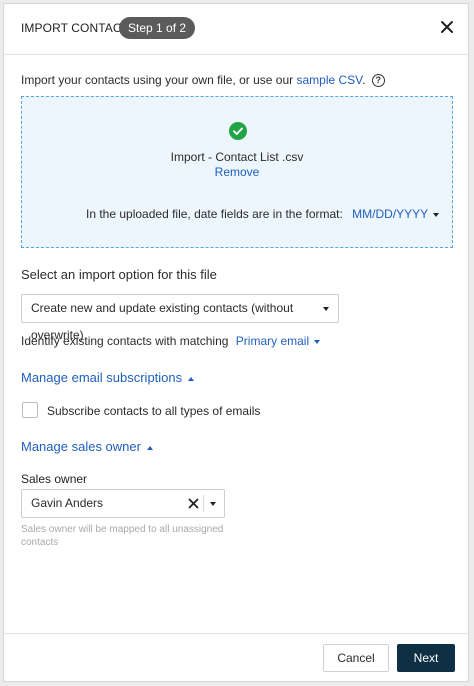 Image resolution: width=474 pixels, height=686 pixels. What do you see at coordinates (356, 658) in the screenshot?
I see `cancel-button: Cancel` at bounding box center [356, 658].